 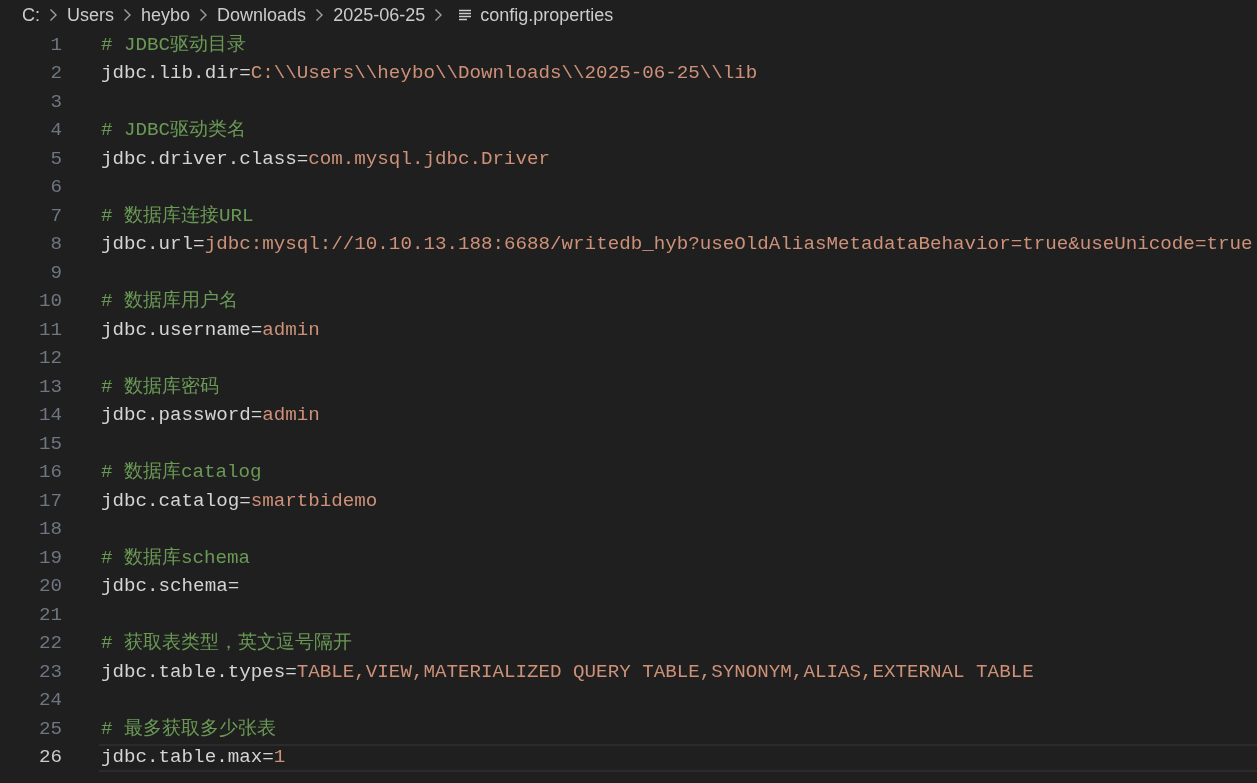 I want to click on property-value: com.mysql.jdbc.Driver, so click(x=429, y=159).